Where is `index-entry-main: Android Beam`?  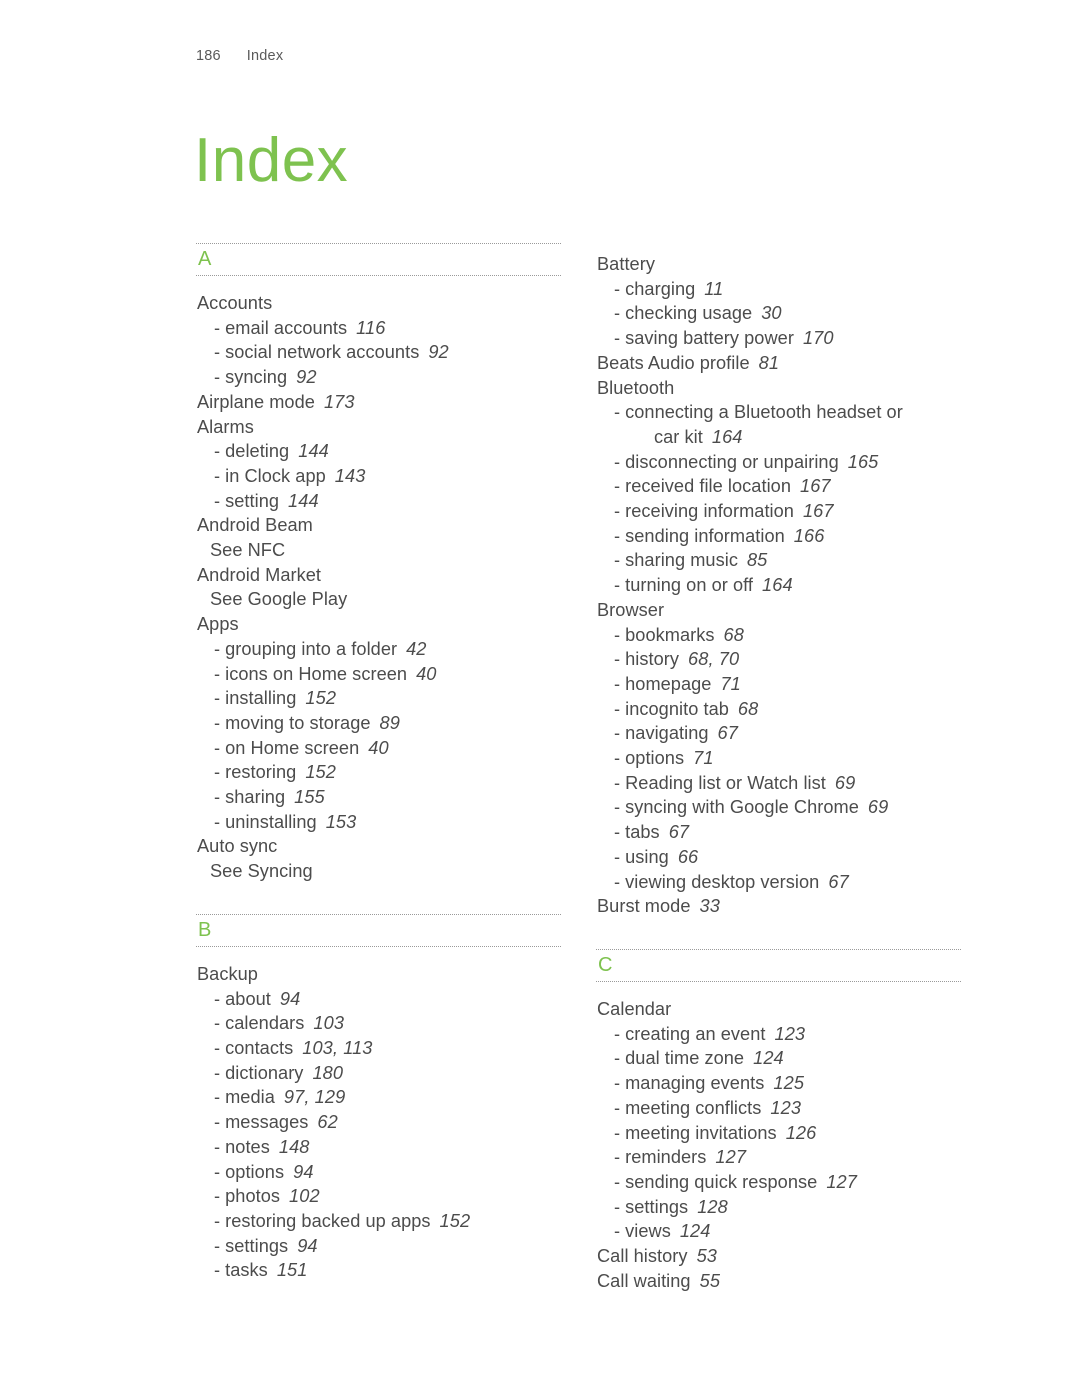 index-entry-main: Android Beam is located at coordinates (378, 525).